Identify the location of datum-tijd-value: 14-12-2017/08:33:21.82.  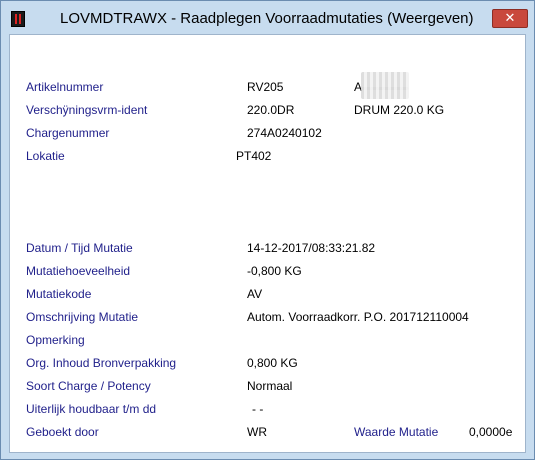
(311, 248).